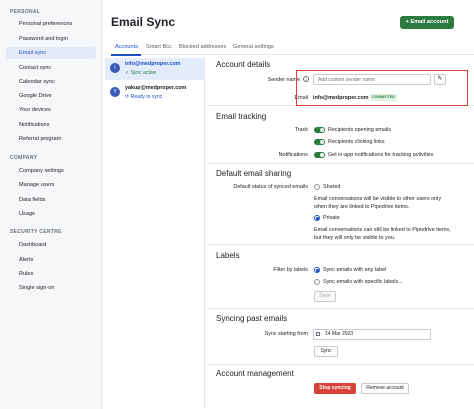 This screenshot has width=474, height=409. I want to click on account-item-yakup: Y yakup@medproper.com ⟳ Ready to sync, so click(155, 93).